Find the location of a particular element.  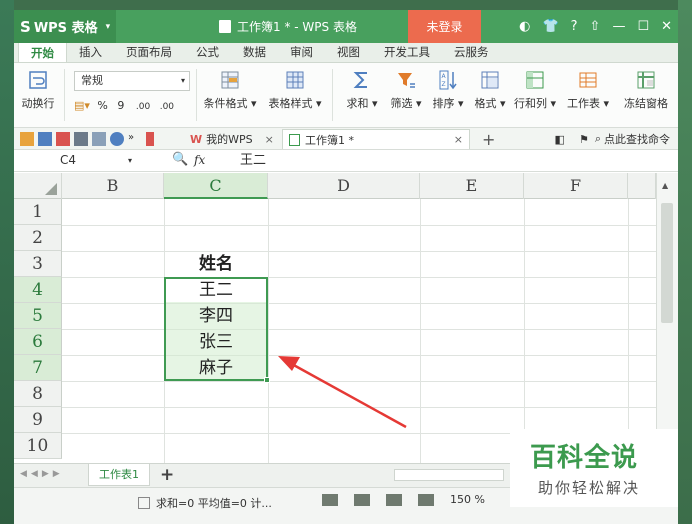

row-header-9: 9 is located at coordinates (38, 420).